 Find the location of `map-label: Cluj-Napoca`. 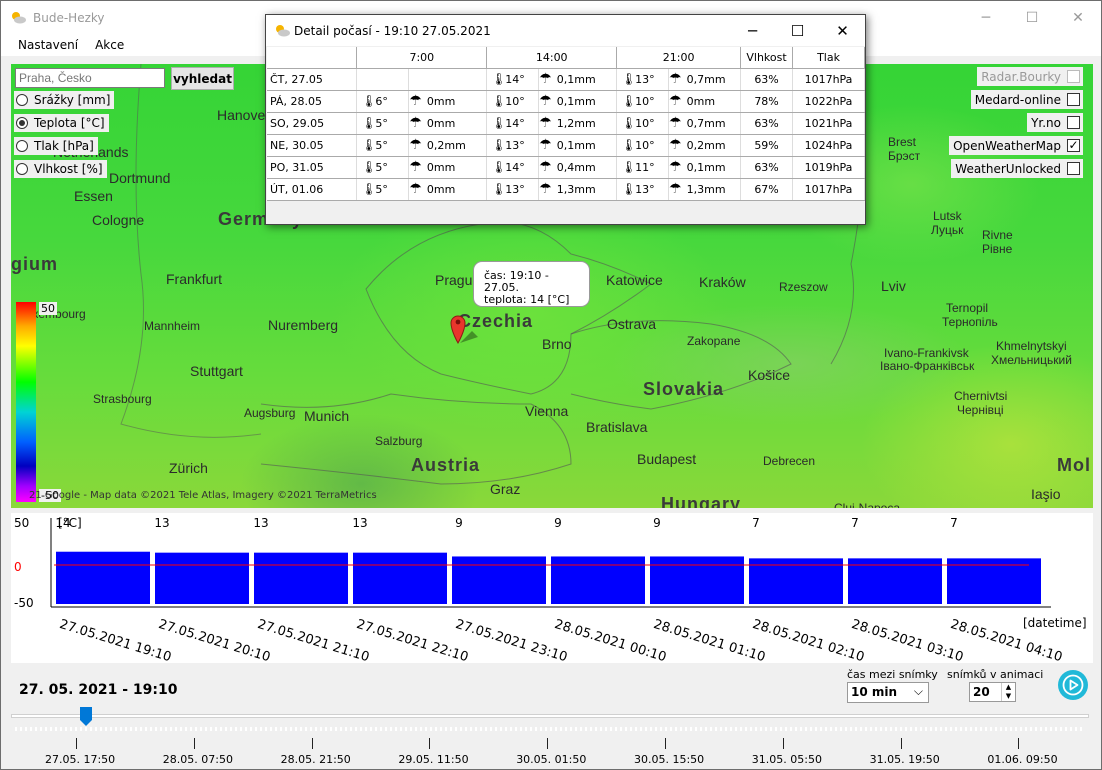

map-label: Cluj-Napoca is located at coordinates (867, 504).